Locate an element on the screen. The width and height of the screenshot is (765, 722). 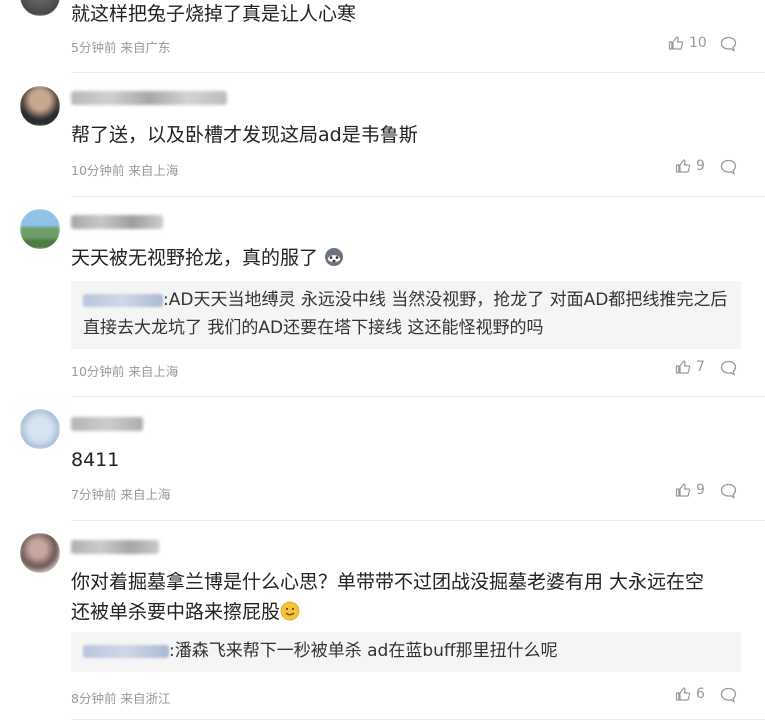
comment-time: 7分钟前 is located at coordinates (94, 494).